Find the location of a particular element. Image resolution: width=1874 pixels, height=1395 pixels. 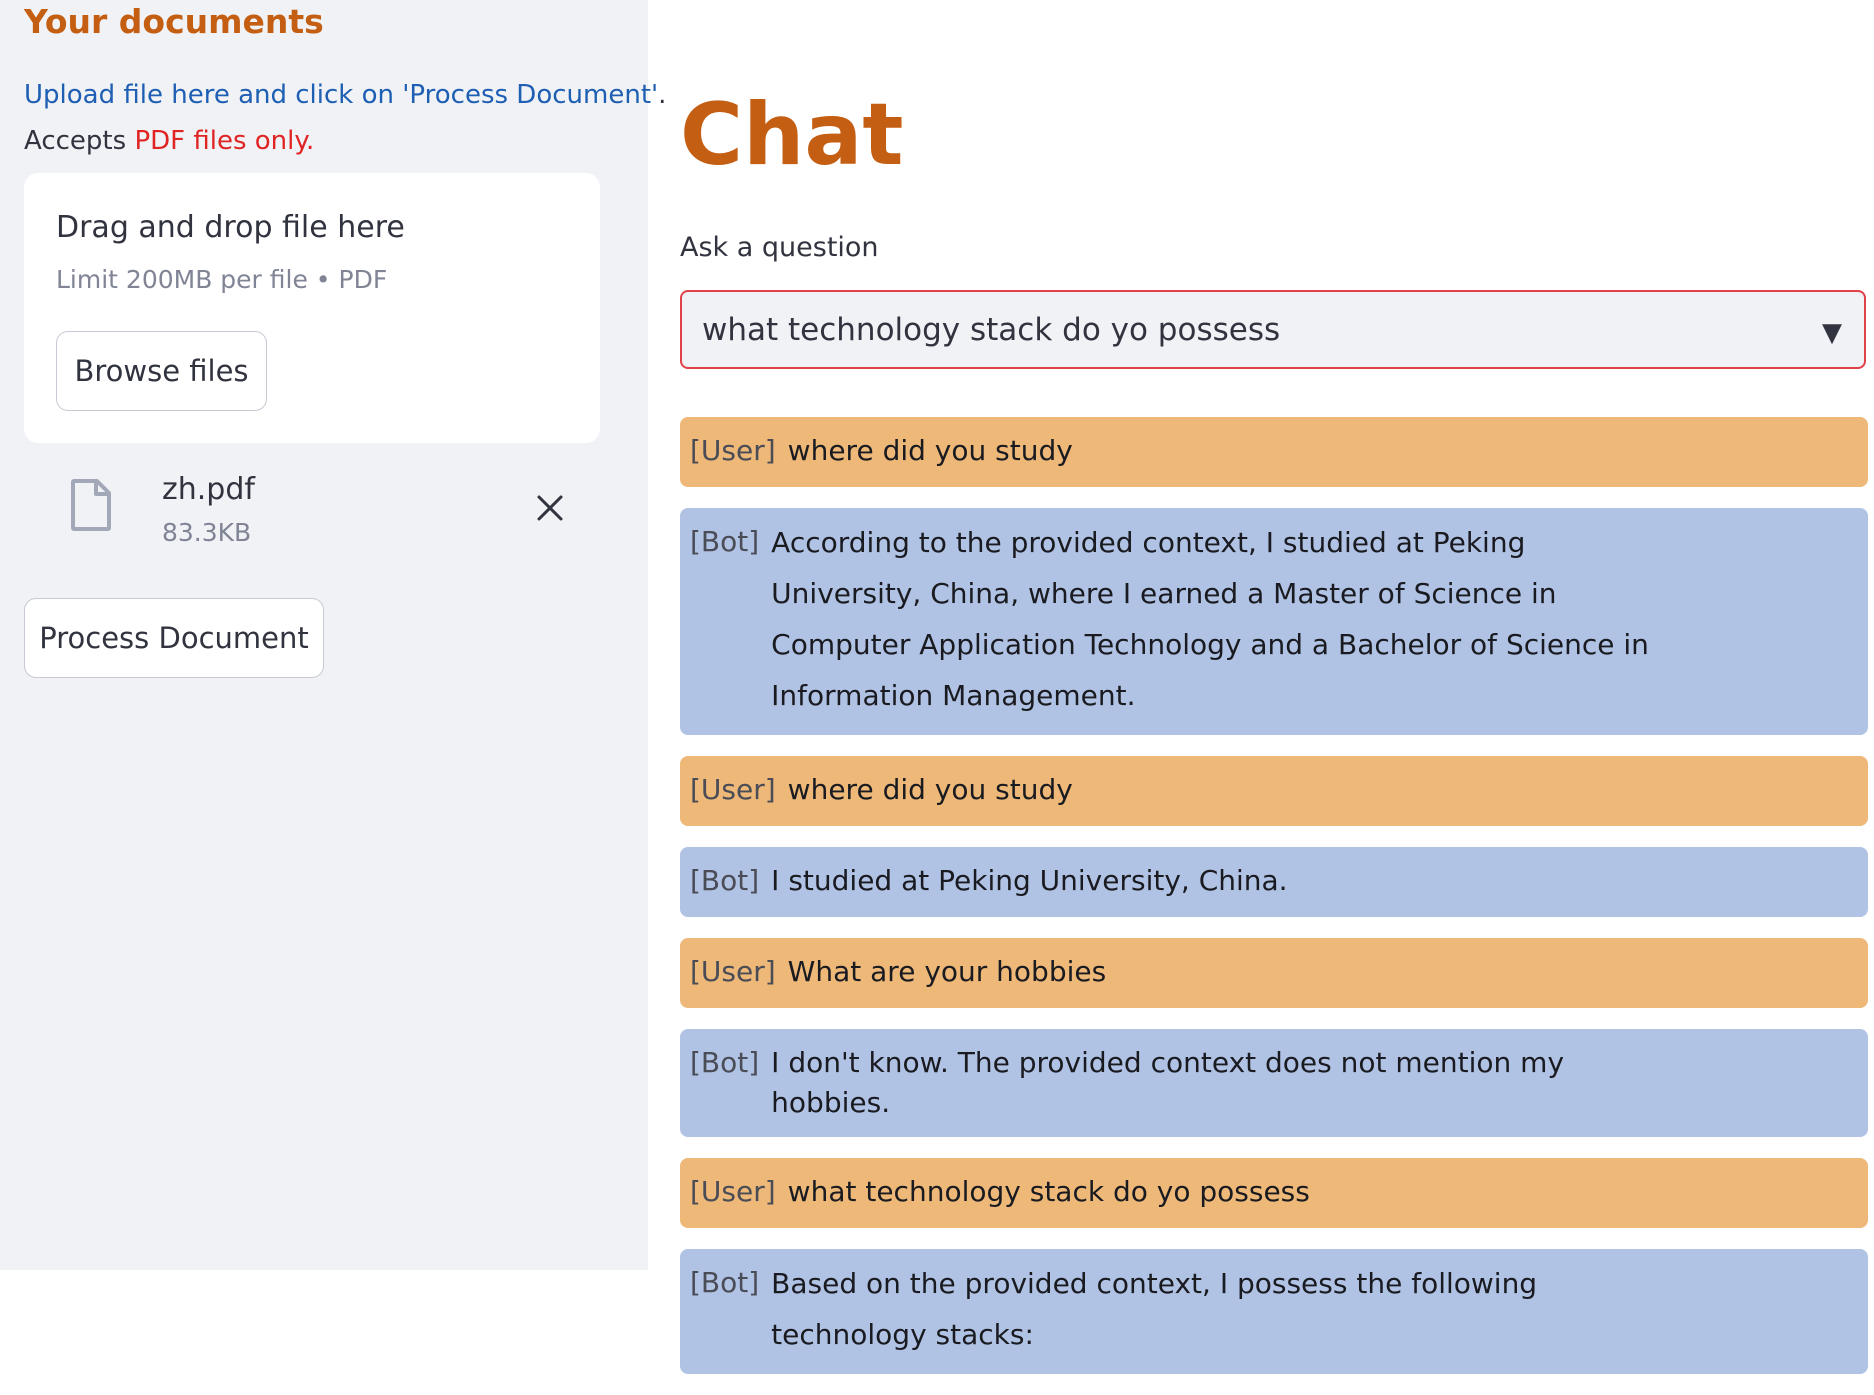

chat-message-user: [User] What are your hobbies is located at coordinates (1274, 973).